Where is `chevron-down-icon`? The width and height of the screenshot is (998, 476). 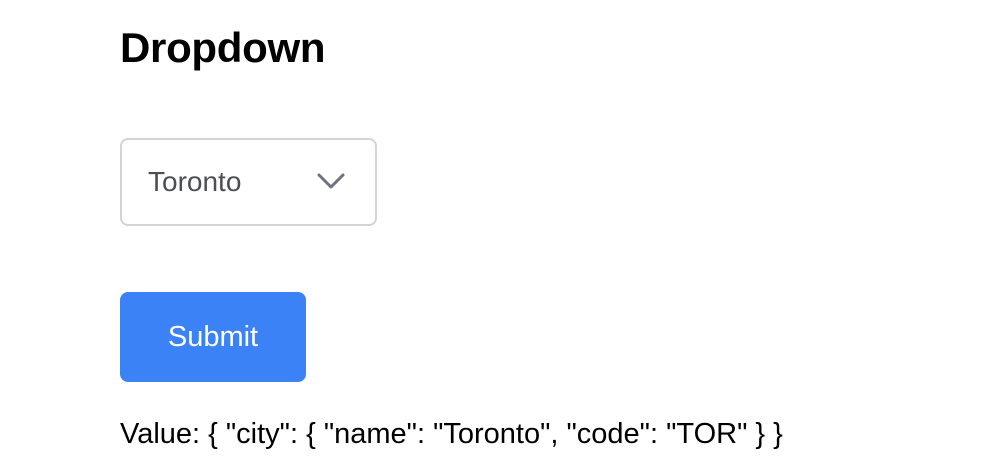 chevron-down-icon is located at coordinates (331, 181).